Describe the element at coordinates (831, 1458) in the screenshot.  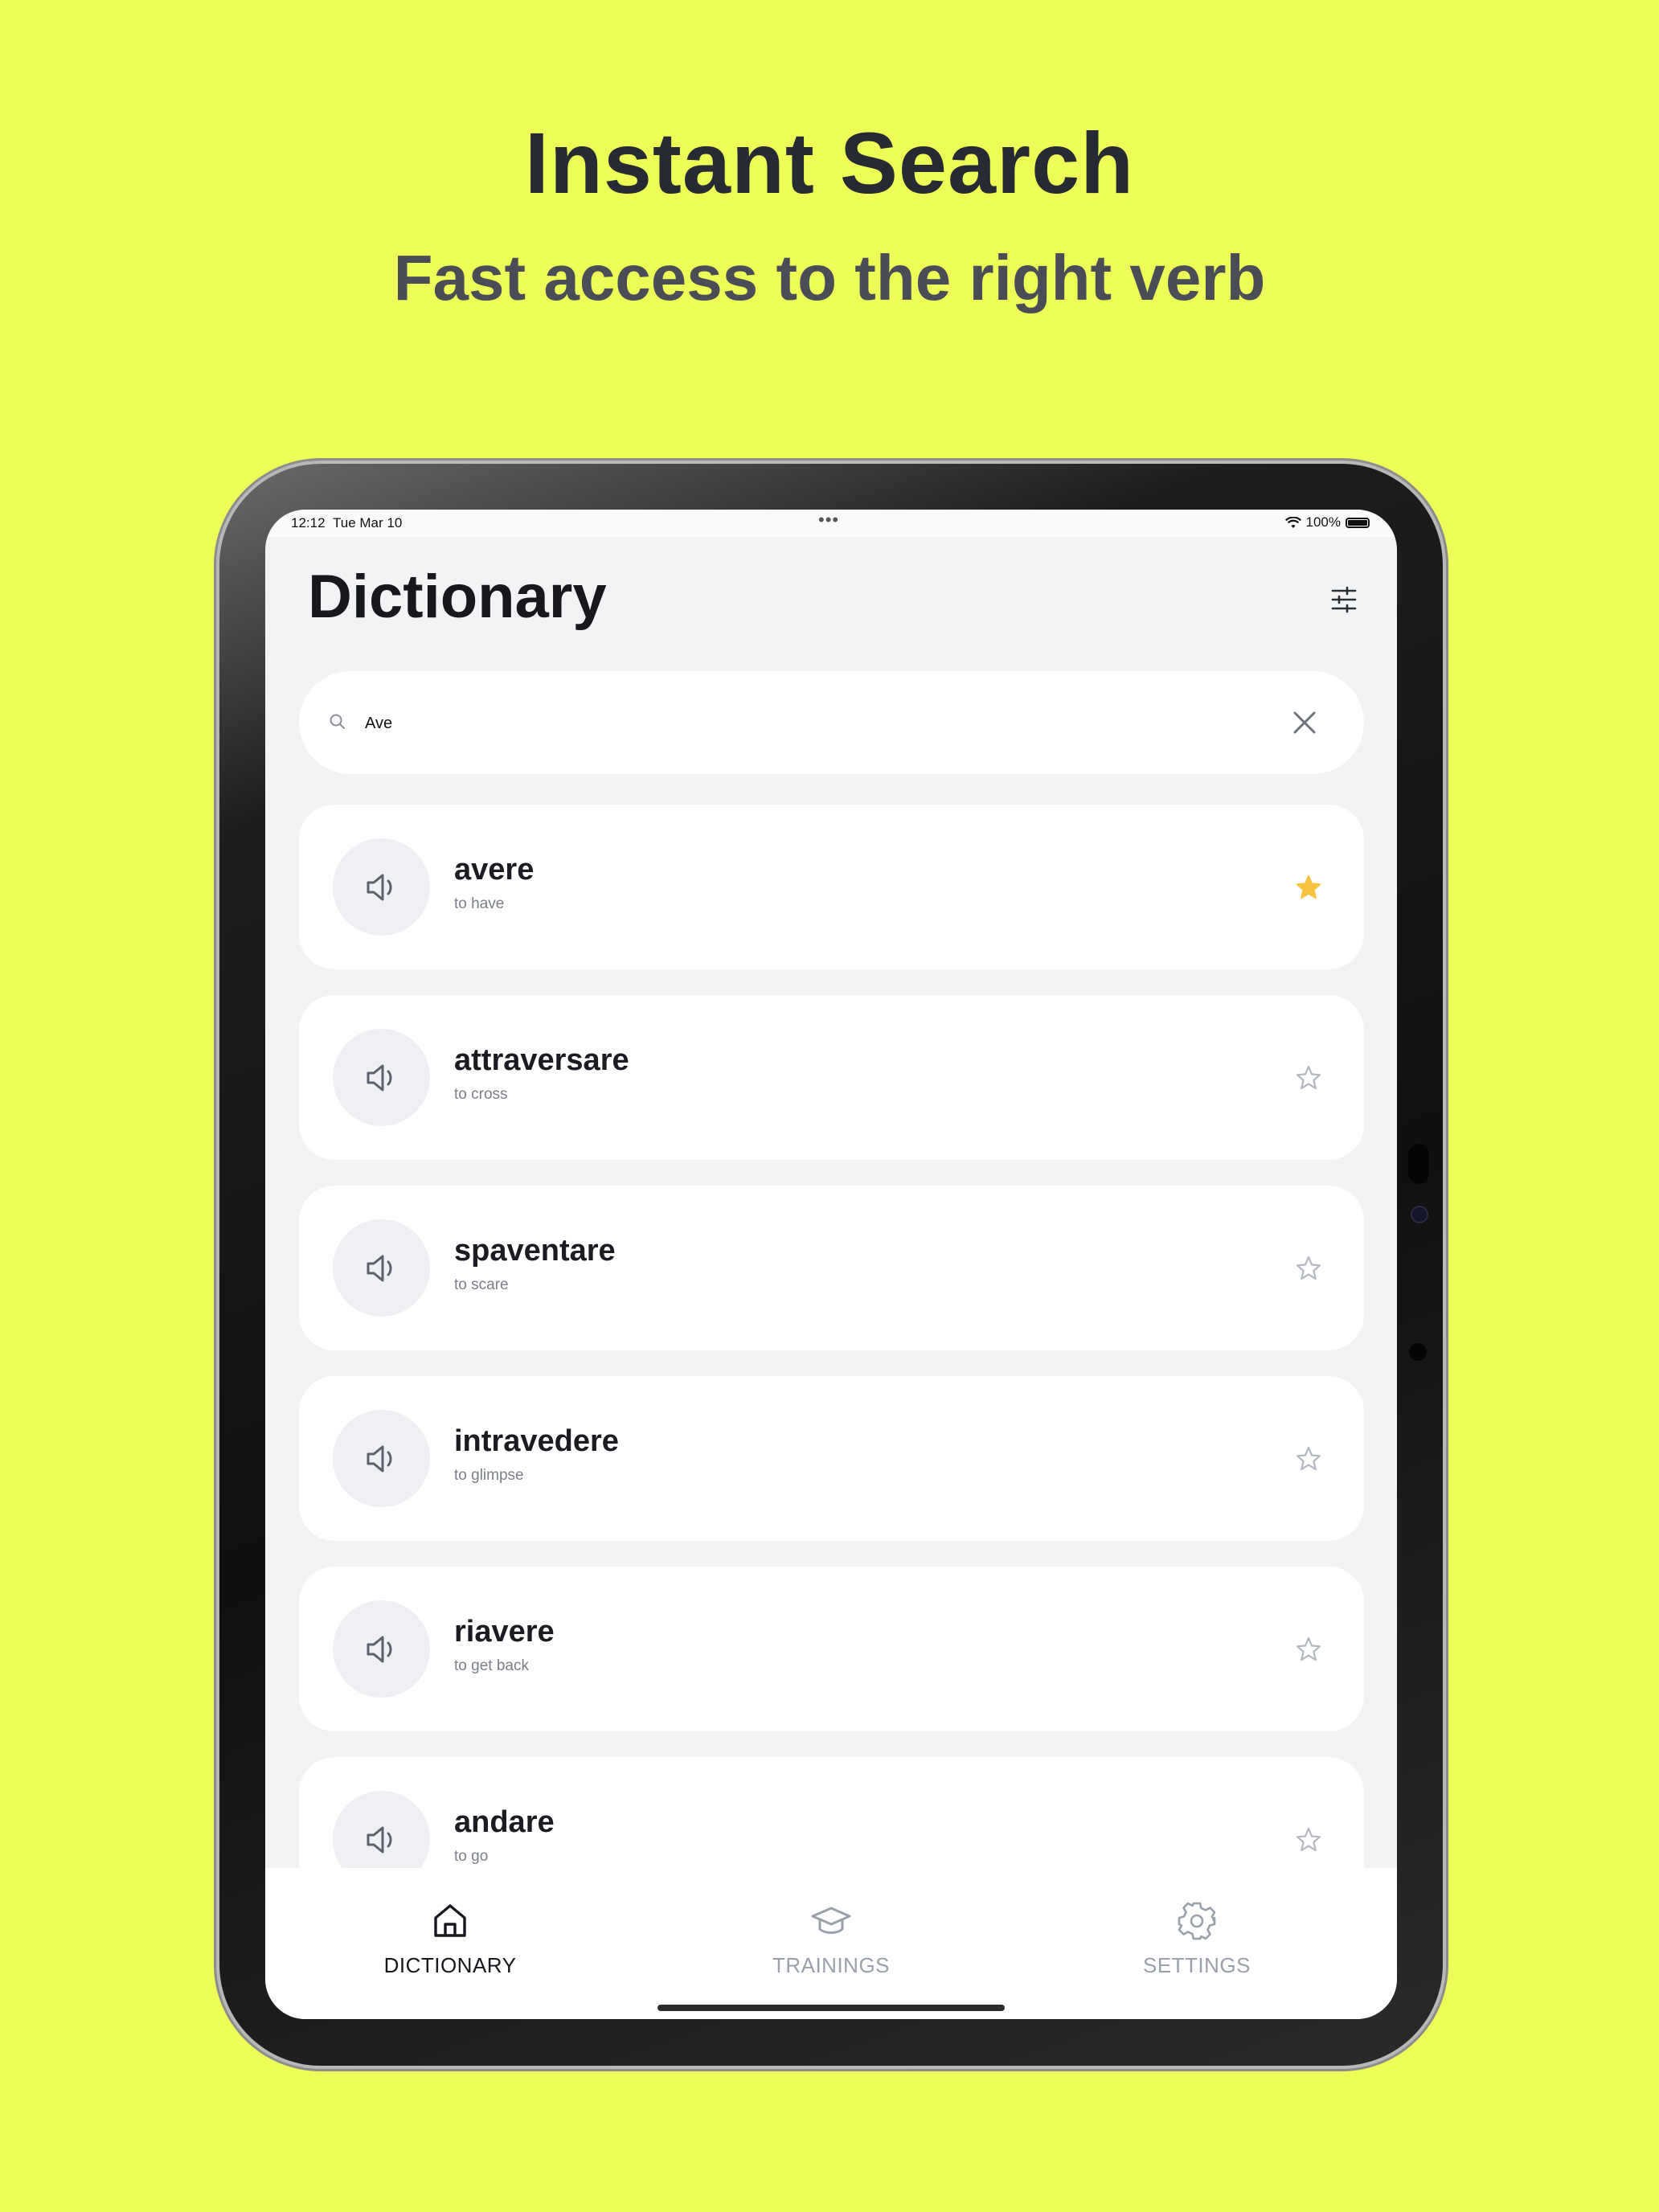
I see `verb-list-item: intravedere to glimpse` at that location.